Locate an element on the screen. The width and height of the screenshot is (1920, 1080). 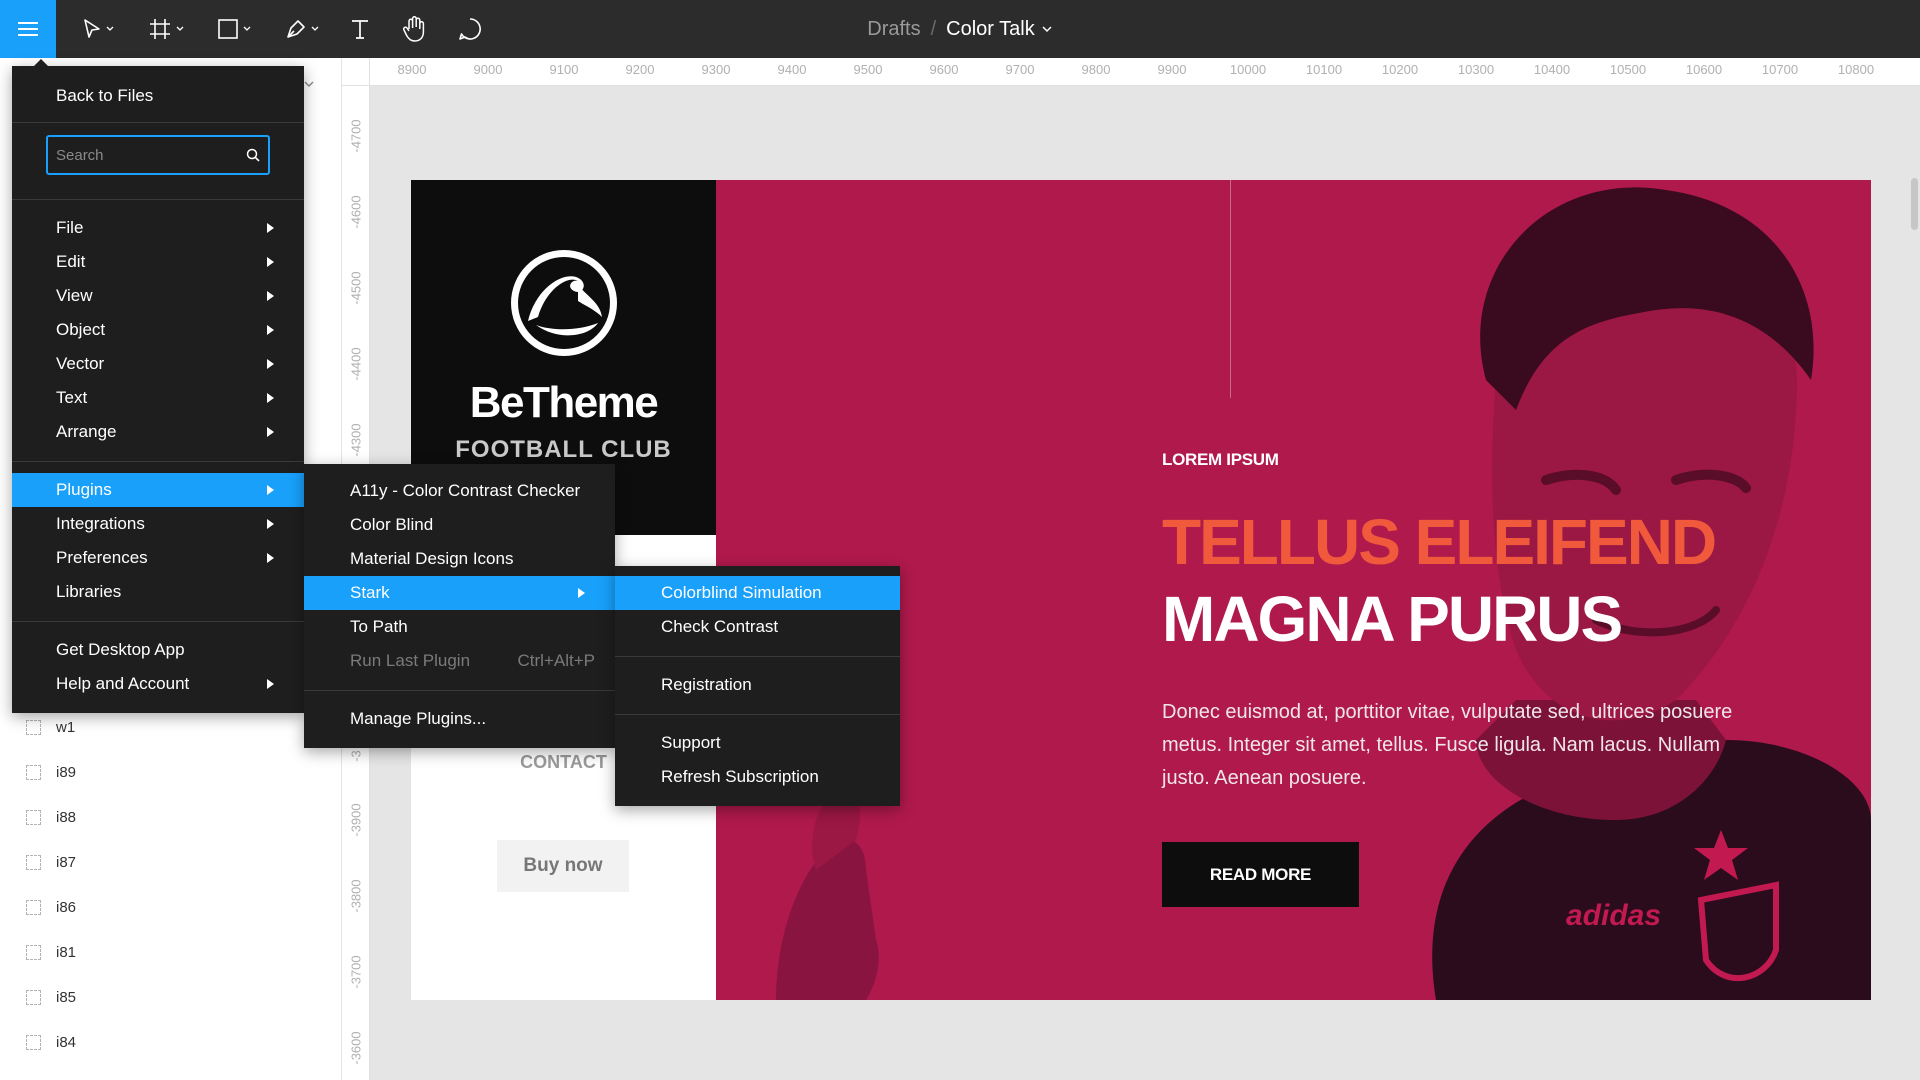
frame-tool is located at coordinates (166, 29).